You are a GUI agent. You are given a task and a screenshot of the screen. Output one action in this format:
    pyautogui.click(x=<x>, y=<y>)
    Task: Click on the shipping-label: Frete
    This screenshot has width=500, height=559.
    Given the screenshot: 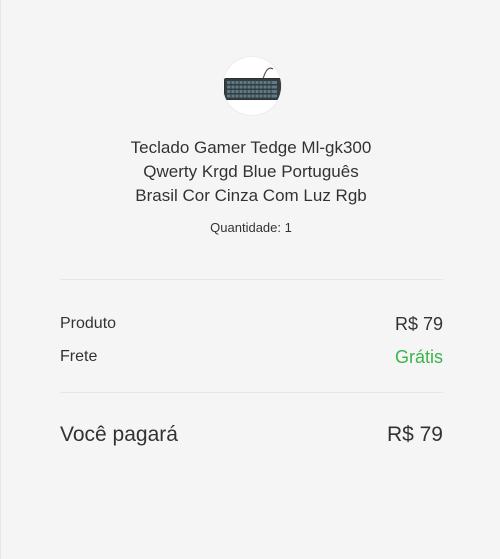 What is the action you would take?
    pyautogui.click(x=79, y=356)
    